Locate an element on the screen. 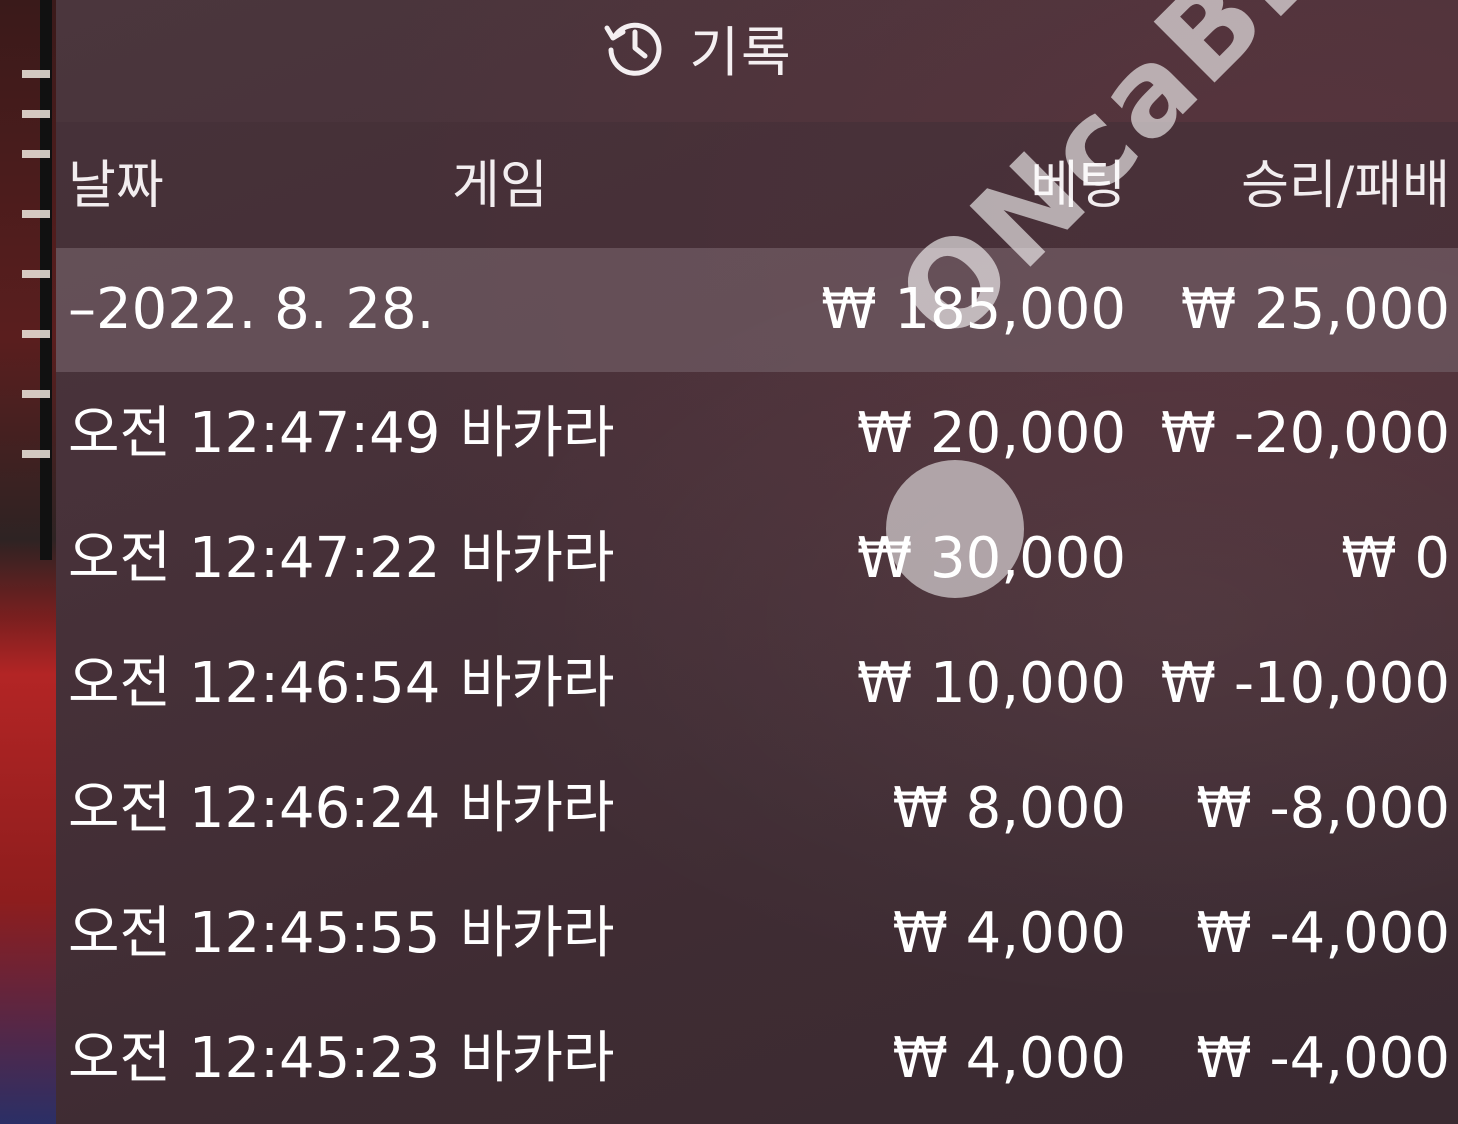 This screenshot has width=1458, height=1124. panel-title: 기록 is located at coordinates (696, 47).